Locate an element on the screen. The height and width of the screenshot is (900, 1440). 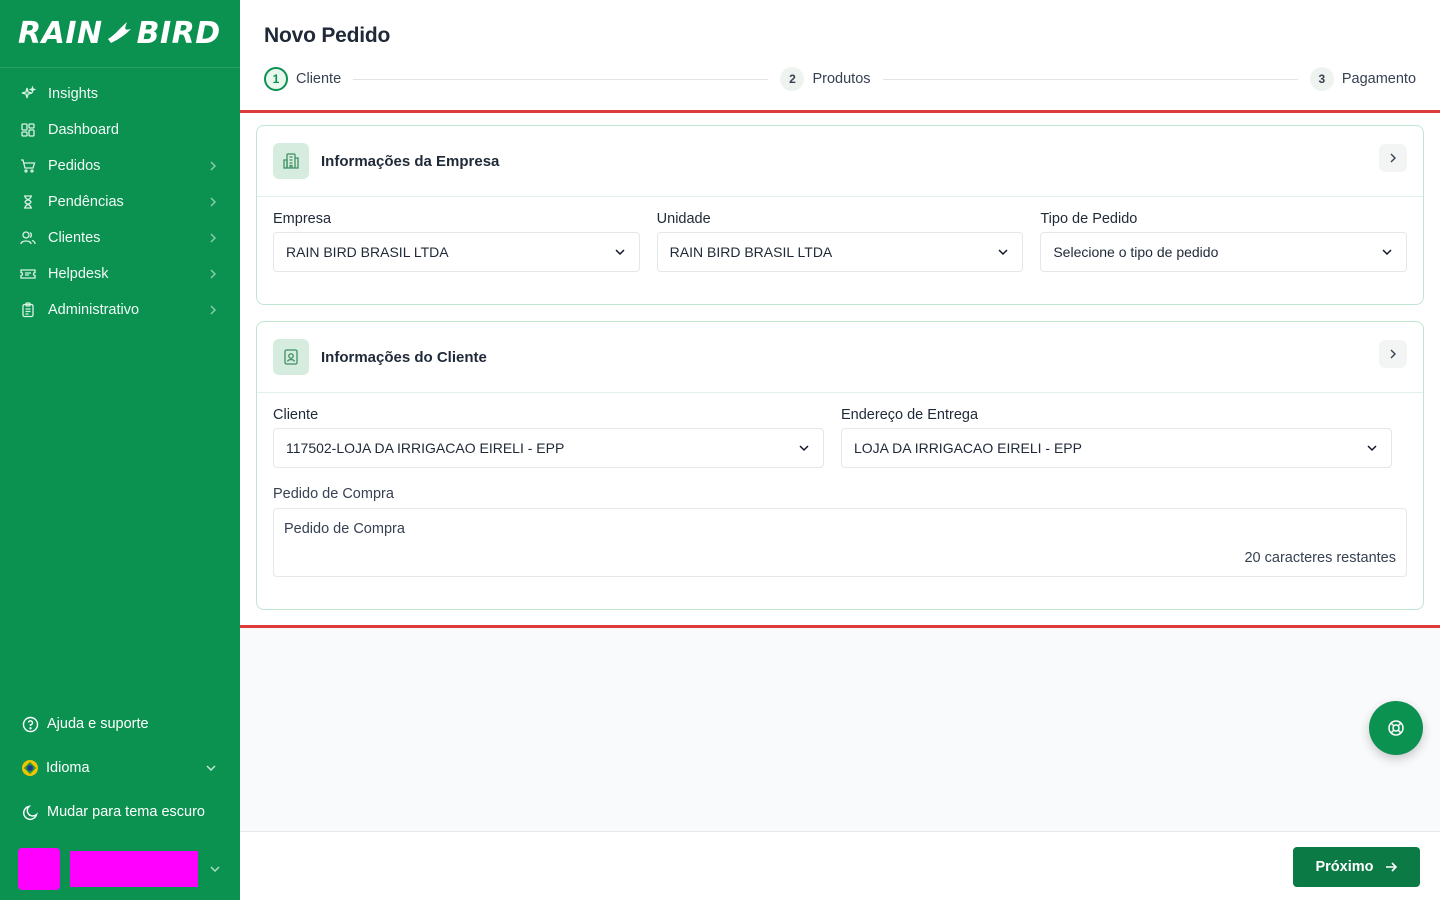
language-selector: Idioma is located at coordinates (120, 768).